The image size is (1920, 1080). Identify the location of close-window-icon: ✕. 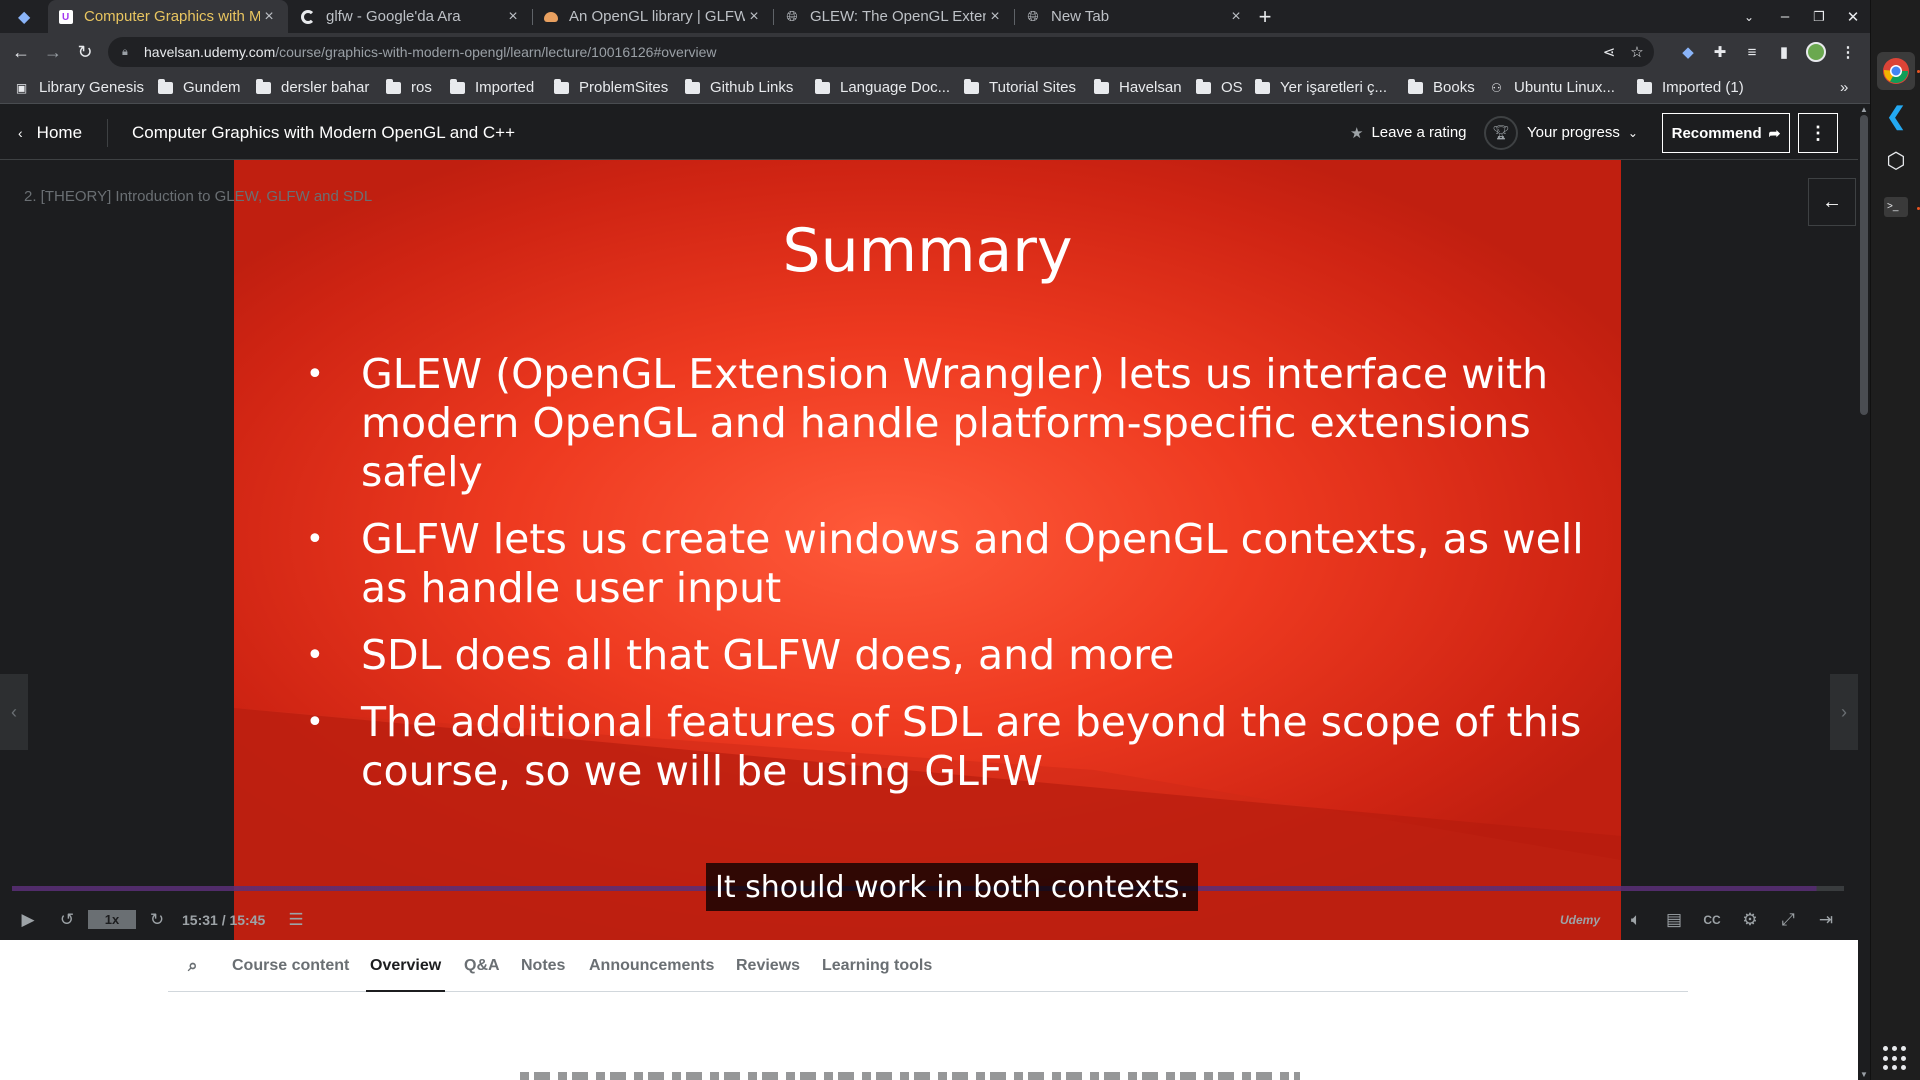
(1853, 16).